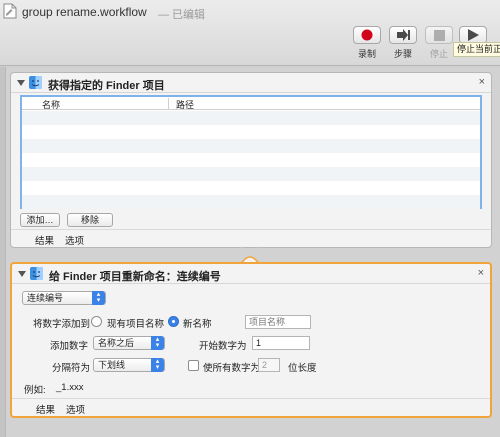 This screenshot has width=500, height=437. Describe the element at coordinates (476, 49) in the screenshot. I see `run-tooltip: 停止当前正` at that location.